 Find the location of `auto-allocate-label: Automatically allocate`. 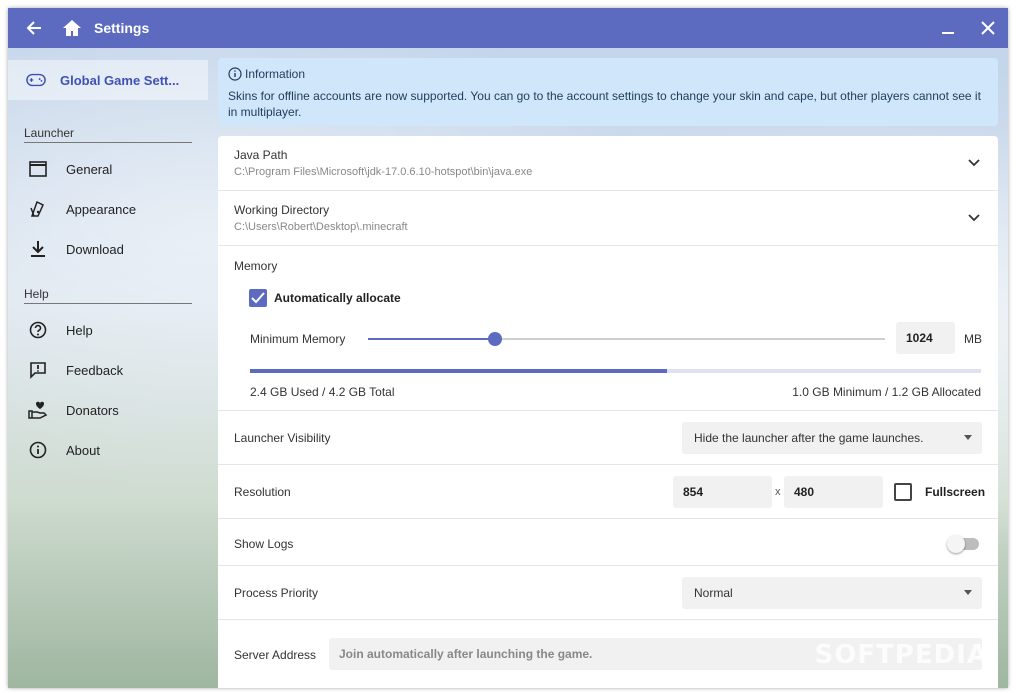

auto-allocate-label: Automatically allocate is located at coordinates (337, 298).